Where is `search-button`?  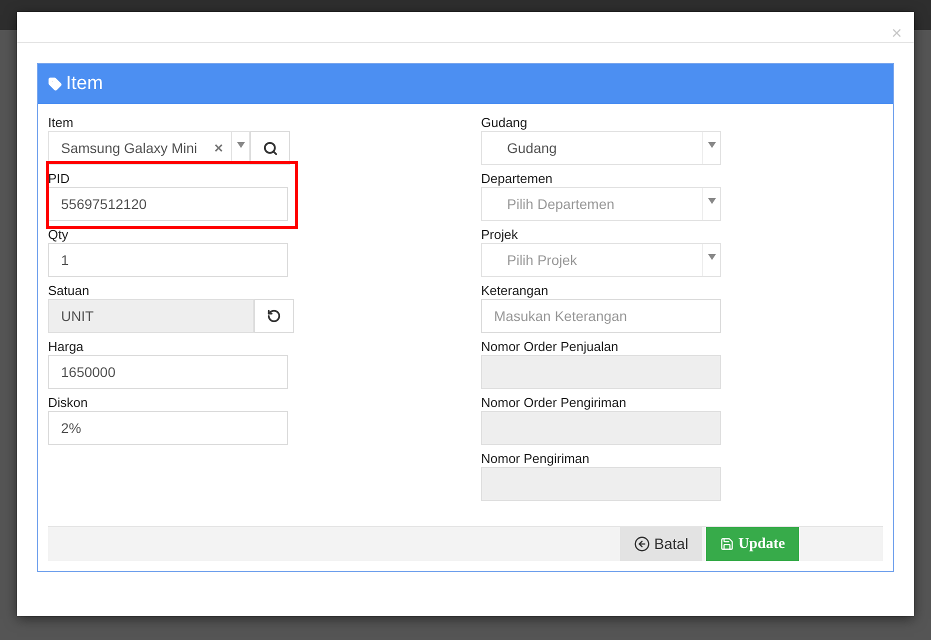
search-button is located at coordinates (270, 148).